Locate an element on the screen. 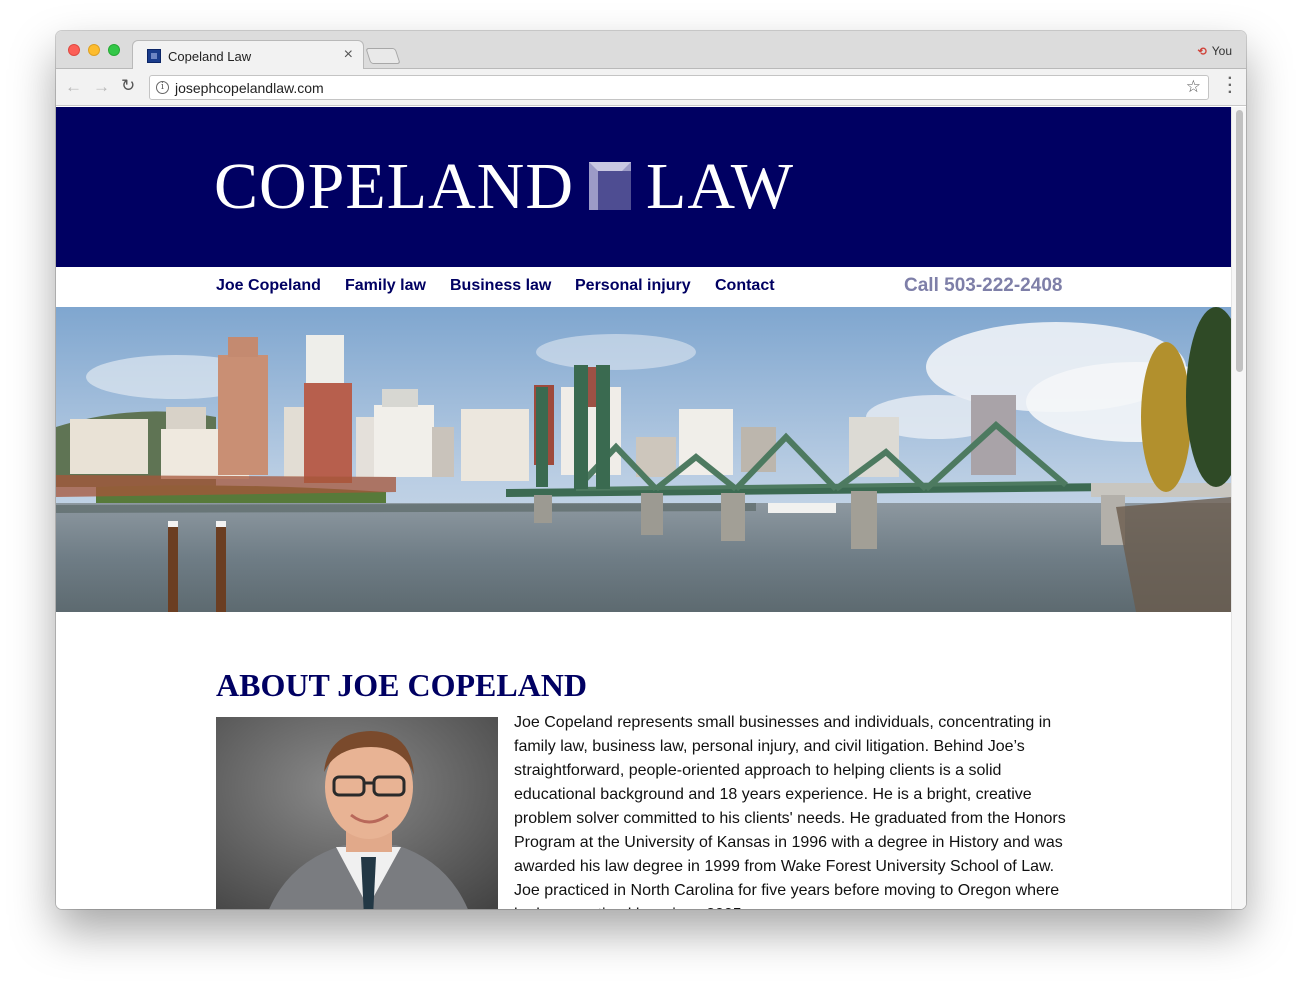 Image resolution: width=1302 pixels, height=989 pixels. new-tab-button is located at coordinates (383, 56).